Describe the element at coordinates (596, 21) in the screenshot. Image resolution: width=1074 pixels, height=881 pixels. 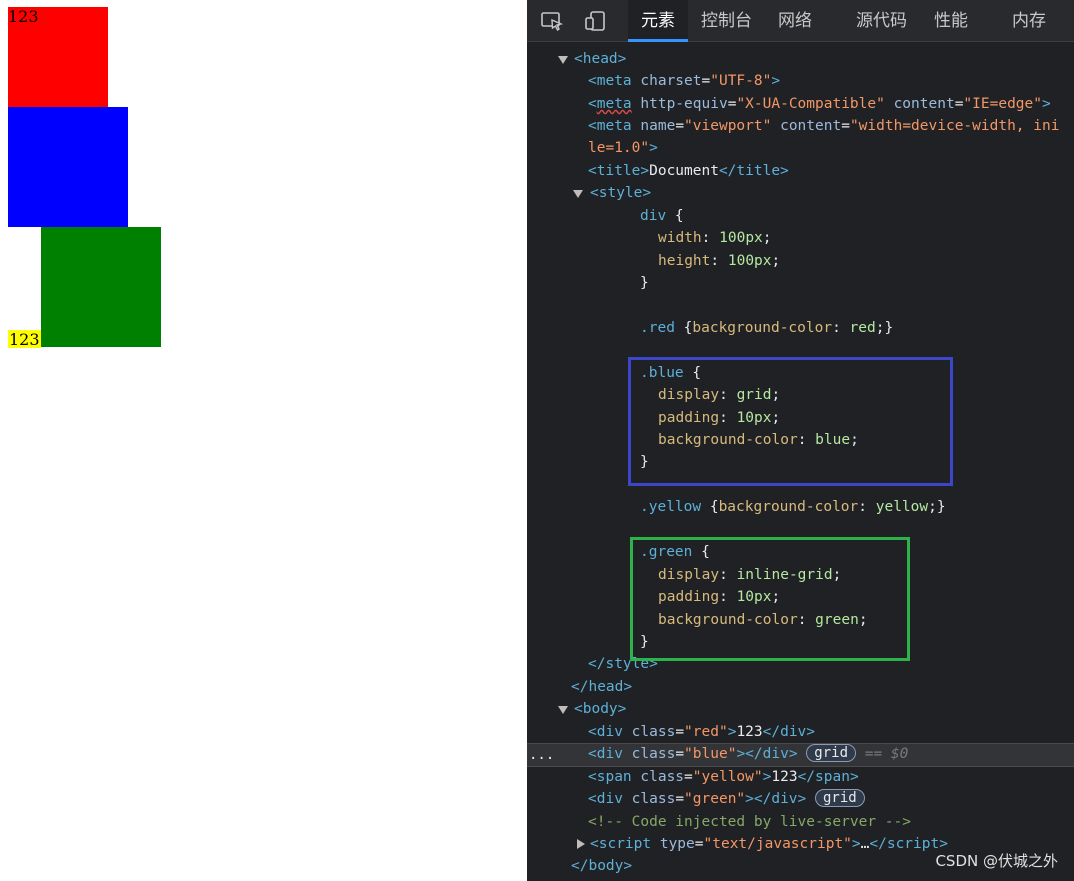
I see `device-toggle-icon` at that location.